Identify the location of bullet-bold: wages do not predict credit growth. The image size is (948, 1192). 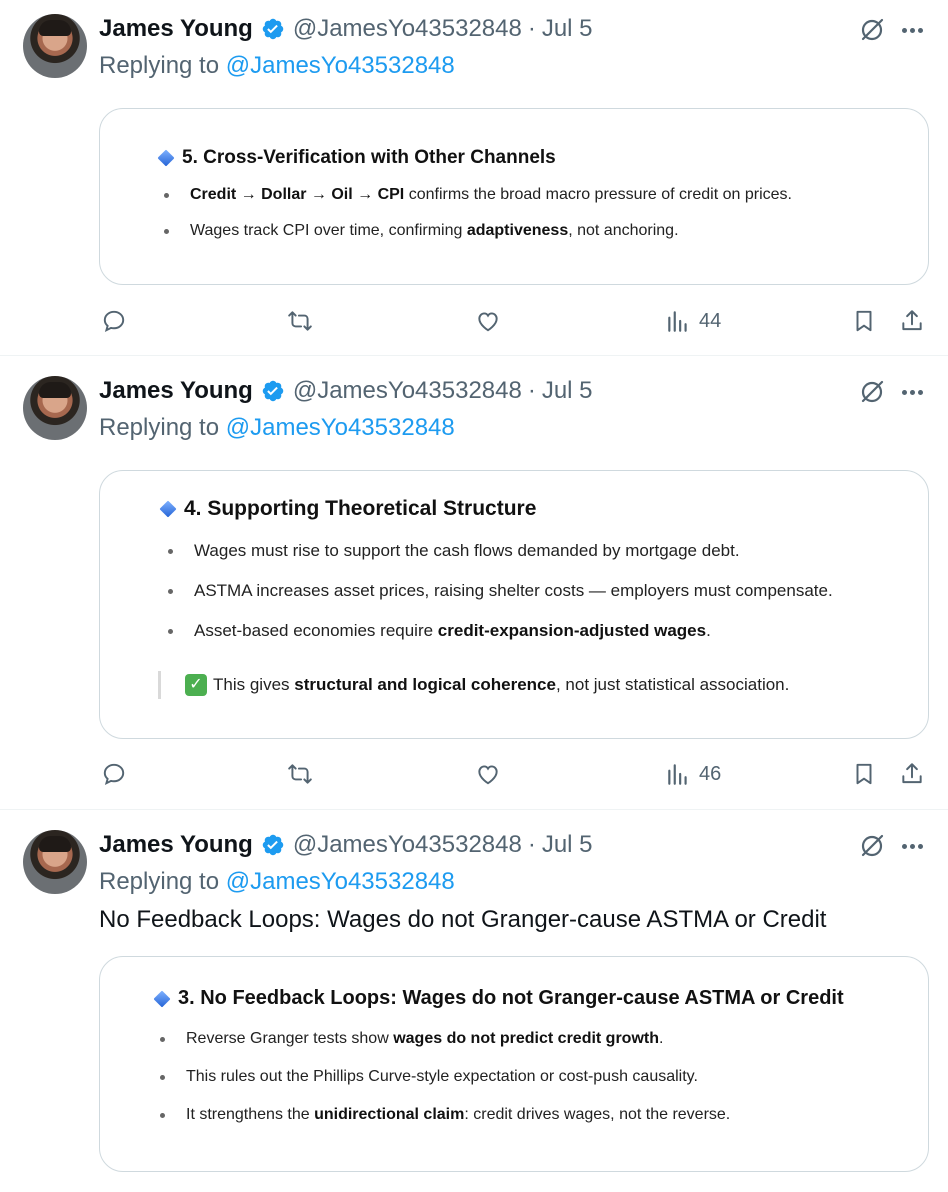
(526, 1038).